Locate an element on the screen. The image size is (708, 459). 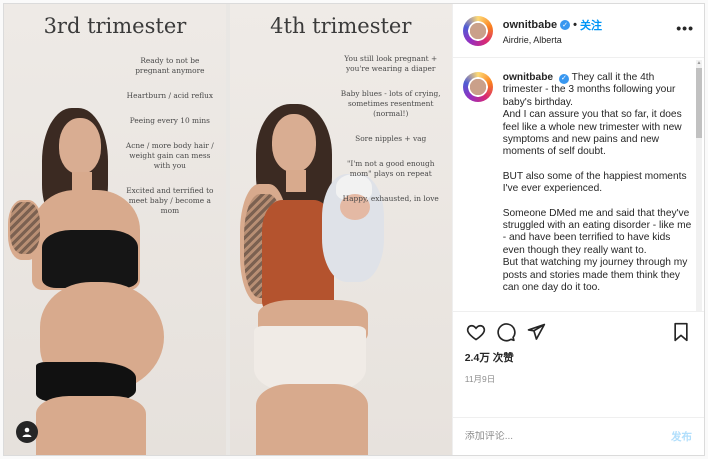
note: Sore nipples + vag is located at coordinates (391, 138).